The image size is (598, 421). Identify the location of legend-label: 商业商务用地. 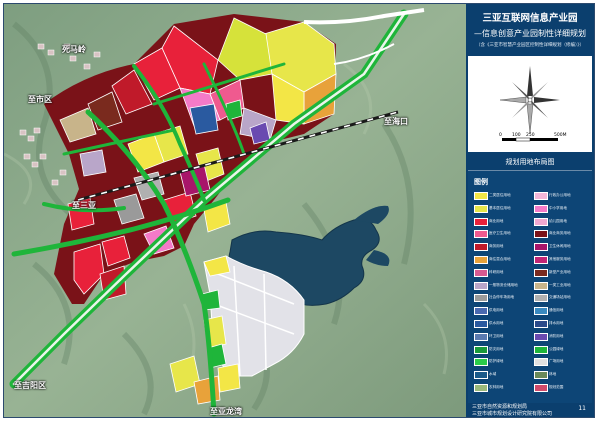
(560, 233).